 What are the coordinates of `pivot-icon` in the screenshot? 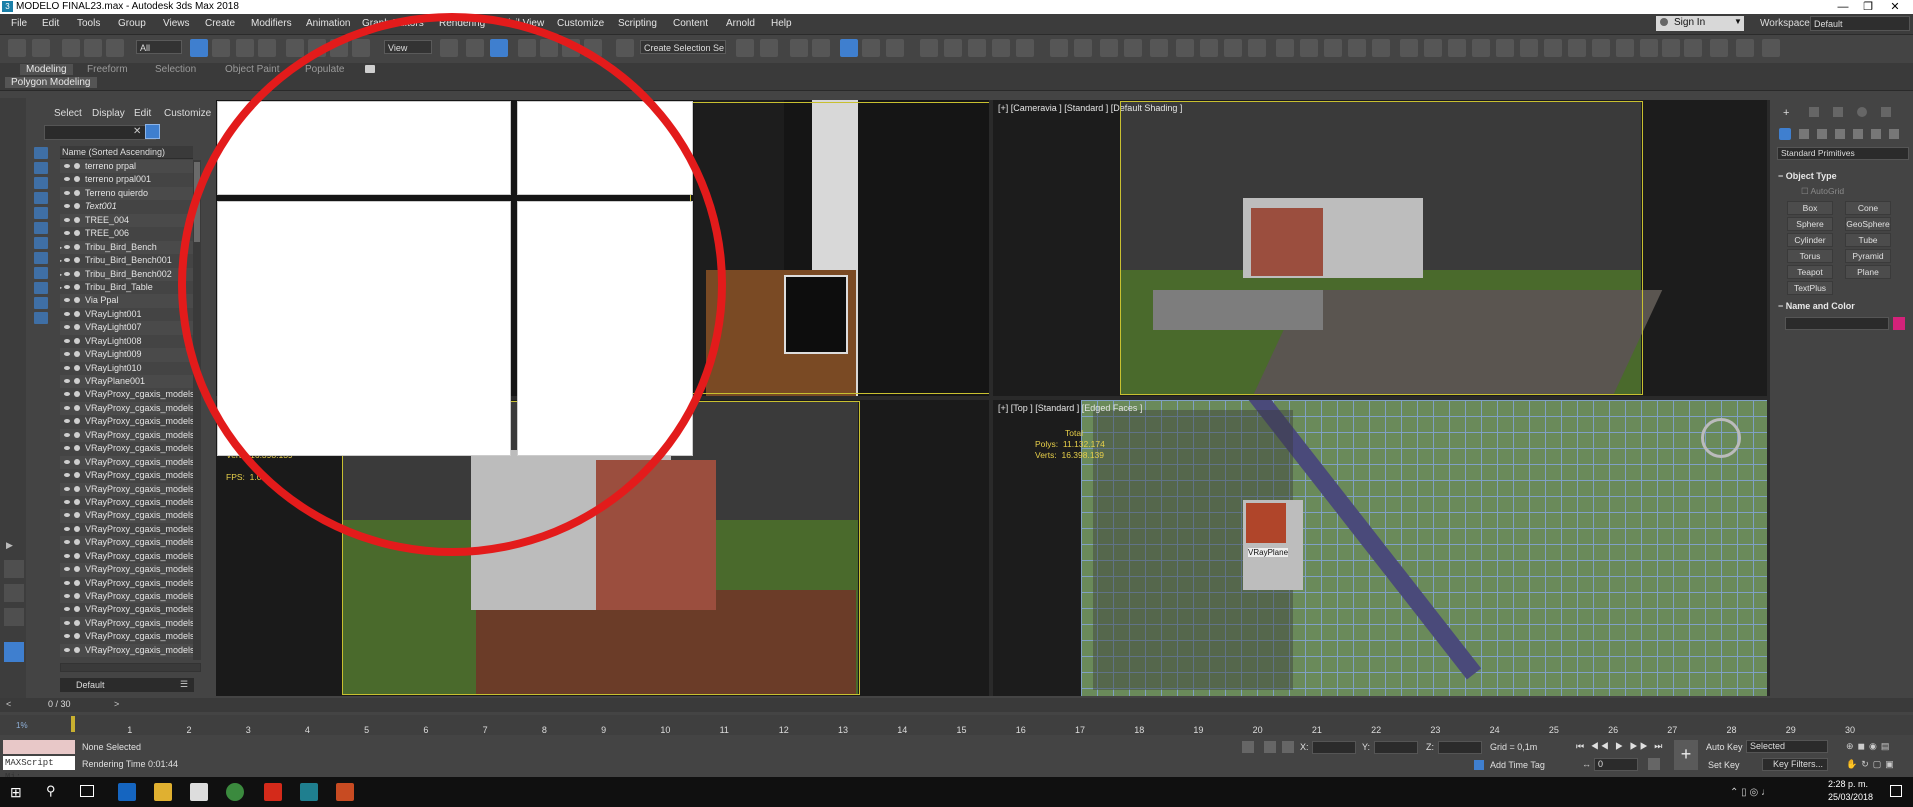 It's located at (449, 48).